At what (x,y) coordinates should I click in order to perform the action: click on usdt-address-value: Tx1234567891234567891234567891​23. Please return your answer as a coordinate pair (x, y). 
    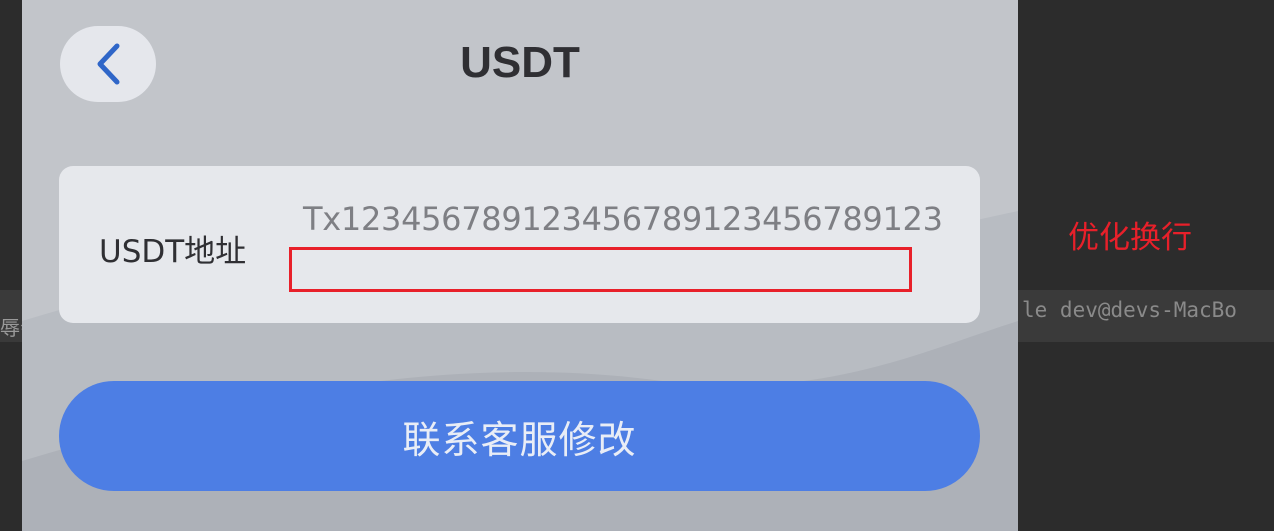
    Looking at the image, I should click on (623, 219).